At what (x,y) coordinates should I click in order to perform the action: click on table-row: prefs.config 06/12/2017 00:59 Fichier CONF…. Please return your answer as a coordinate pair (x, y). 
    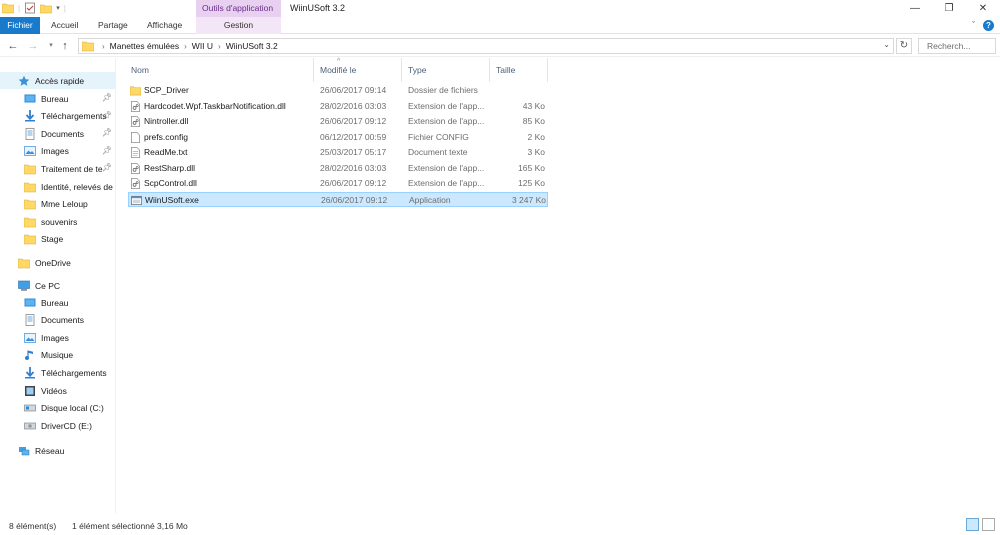
    Looking at the image, I should click on (338, 137).